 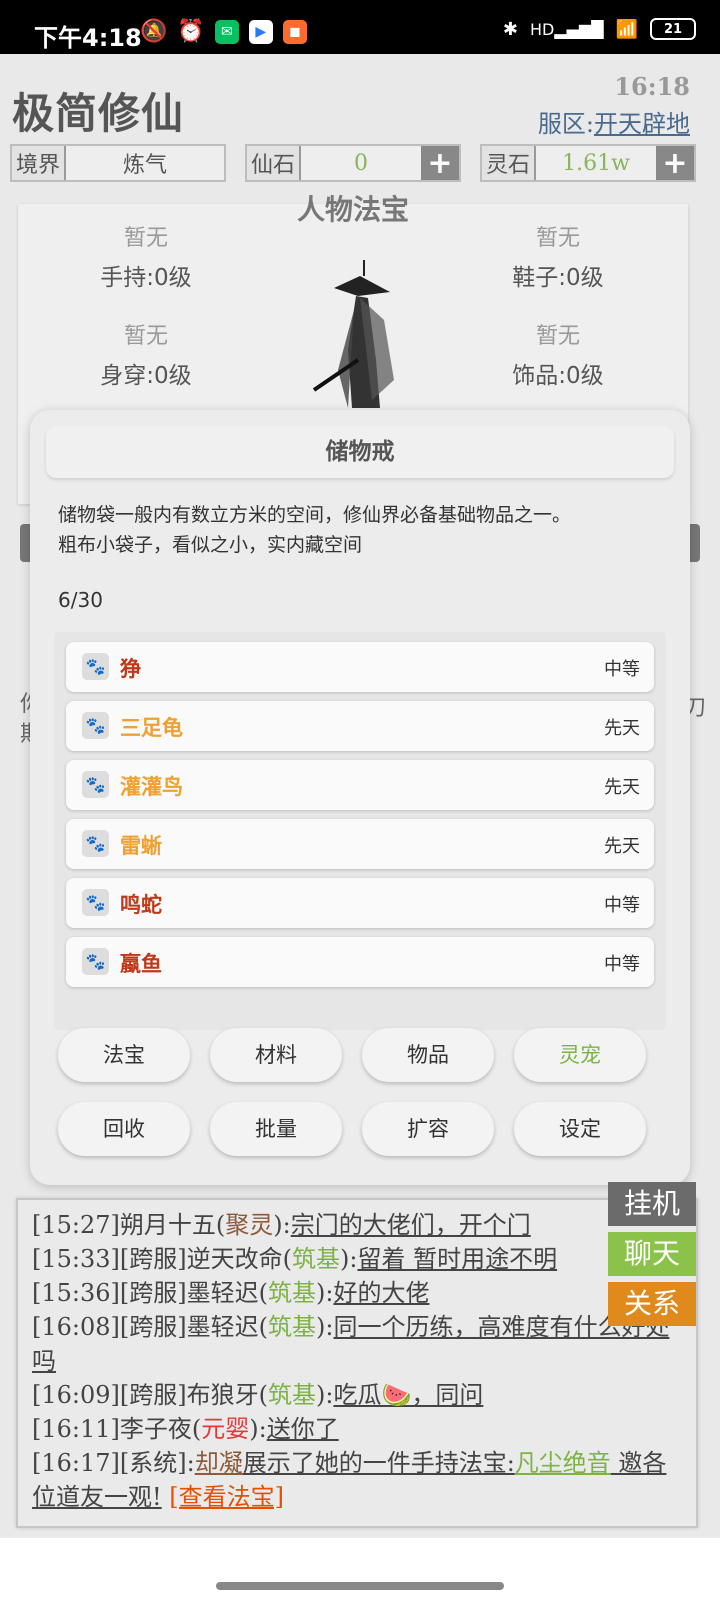 What do you see at coordinates (652, 1304) in the screenshot?
I see `relations-button: 关系` at bounding box center [652, 1304].